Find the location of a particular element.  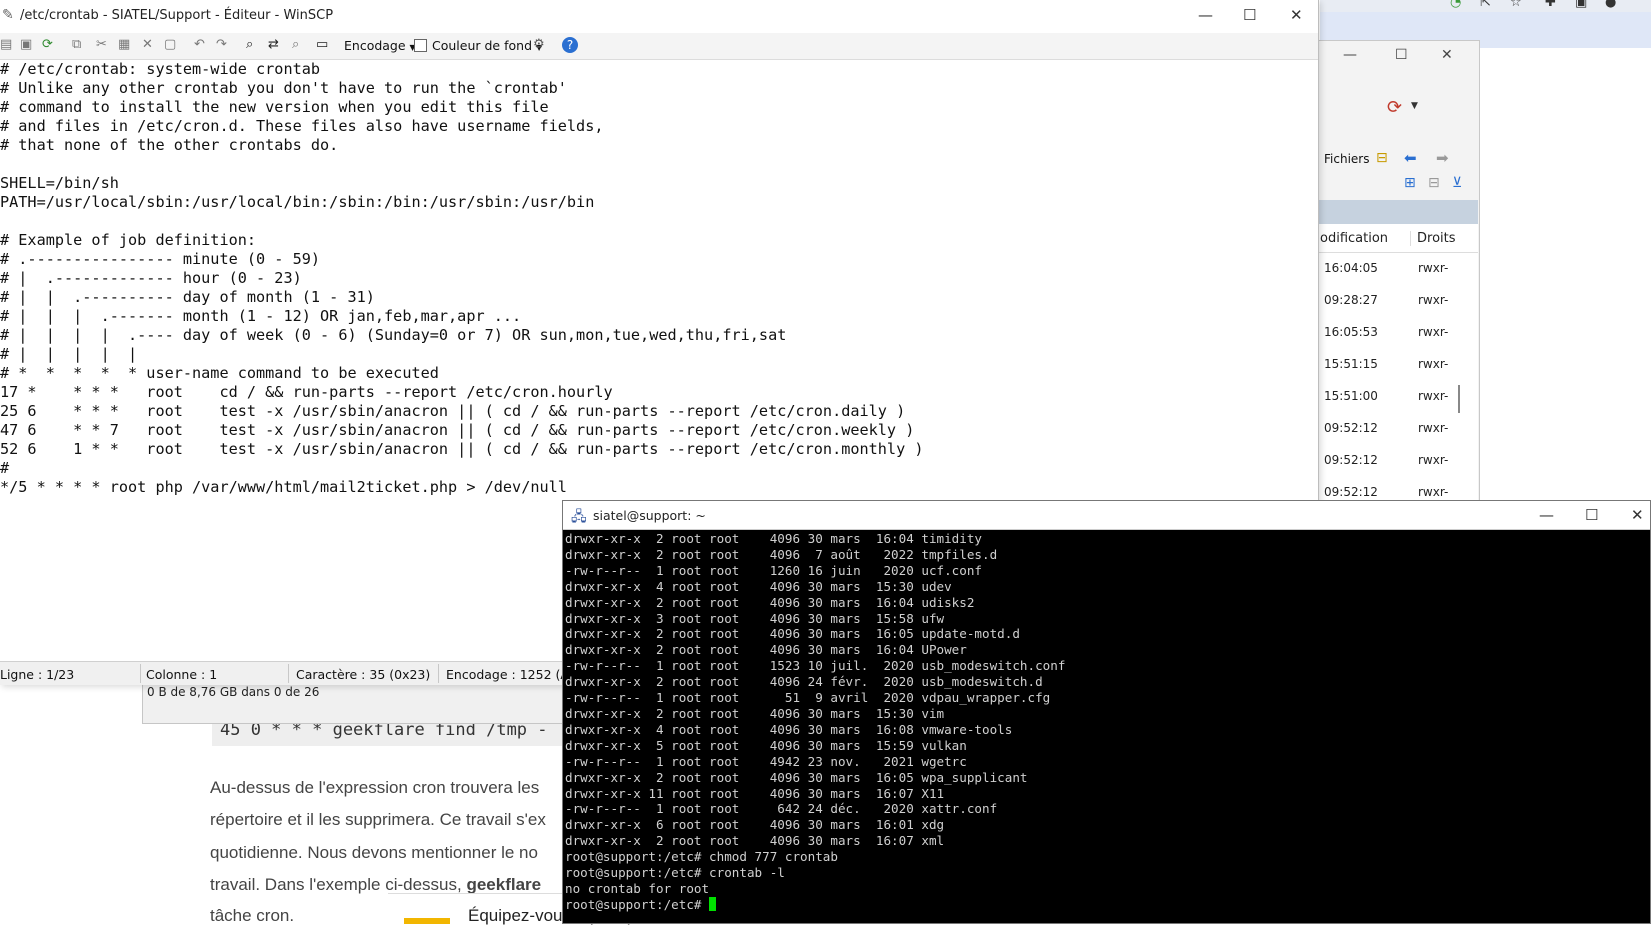

file-time: 16:05:53 is located at coordinates (1351, 332).